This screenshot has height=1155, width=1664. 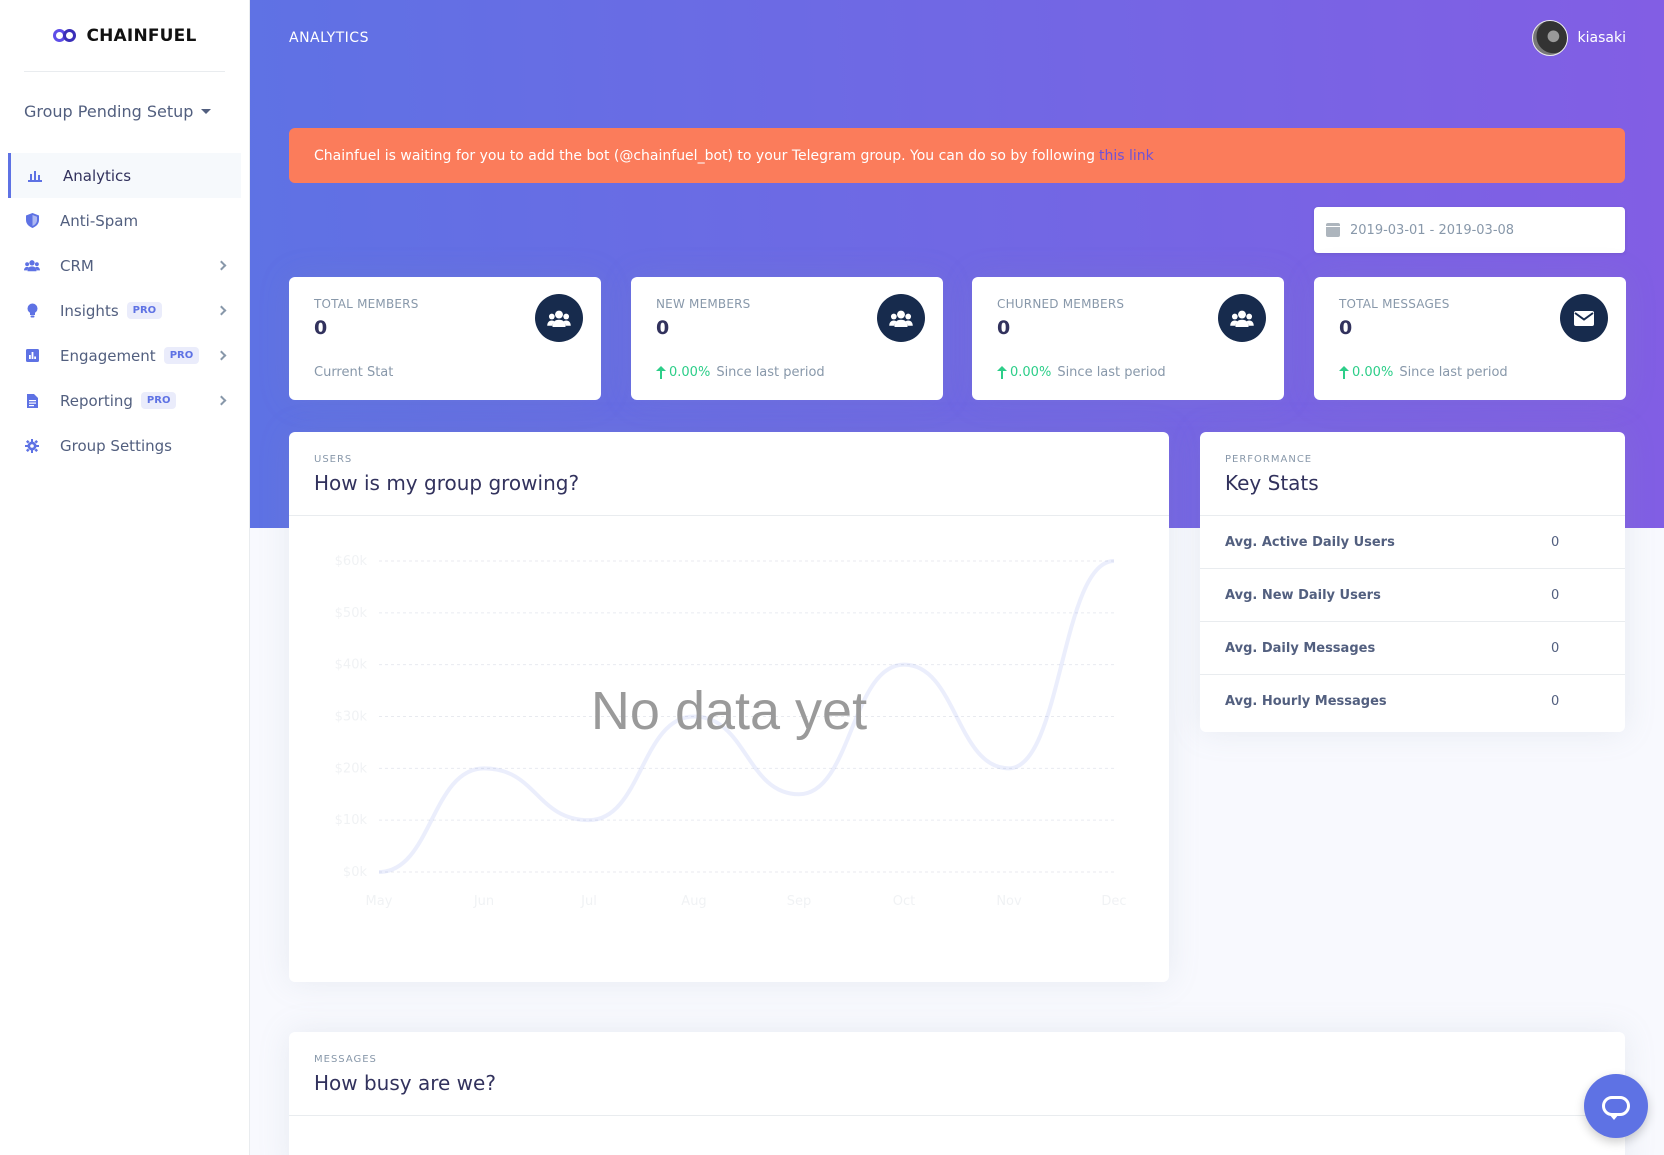 What do you see at coordinates (1412, 701) in the screenshot?
I see `key-stat-row: Avg. Hourly Messages 0` at bounding box center [1412, 701].